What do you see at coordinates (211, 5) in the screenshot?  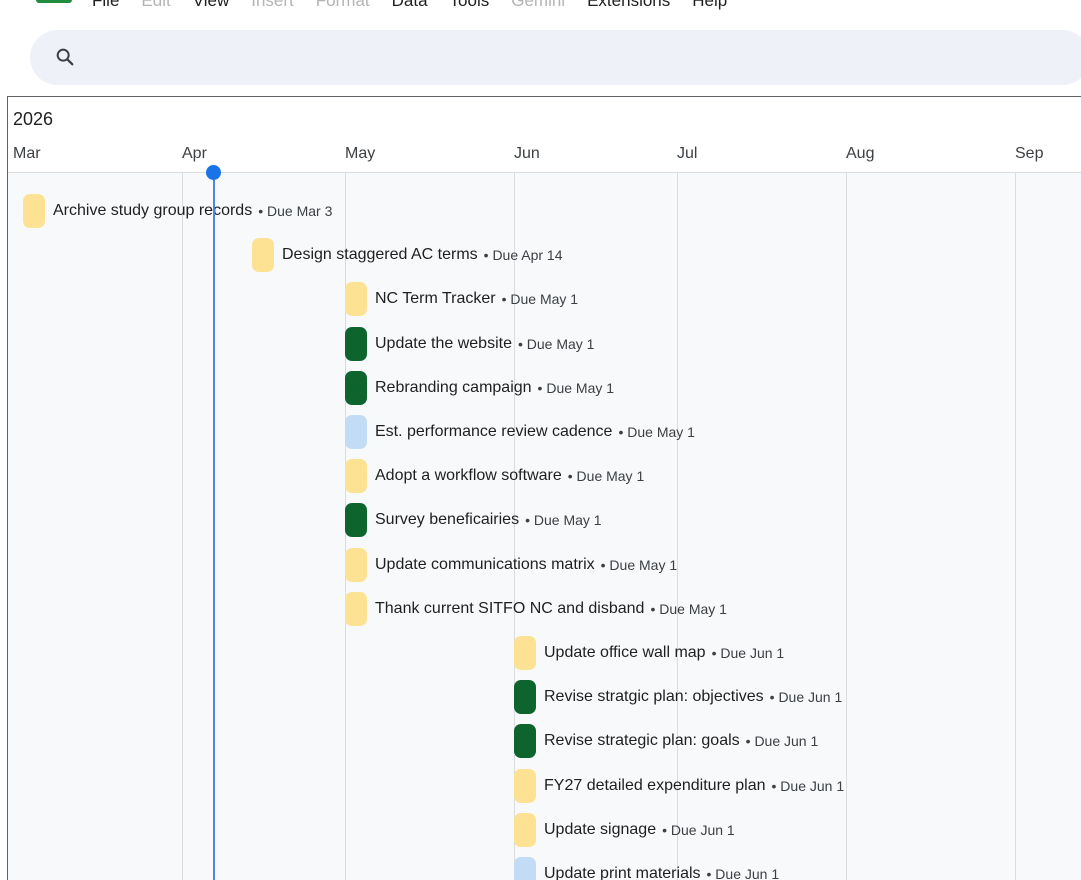 I see `menu-view: View` at bounding box center [211, 5].